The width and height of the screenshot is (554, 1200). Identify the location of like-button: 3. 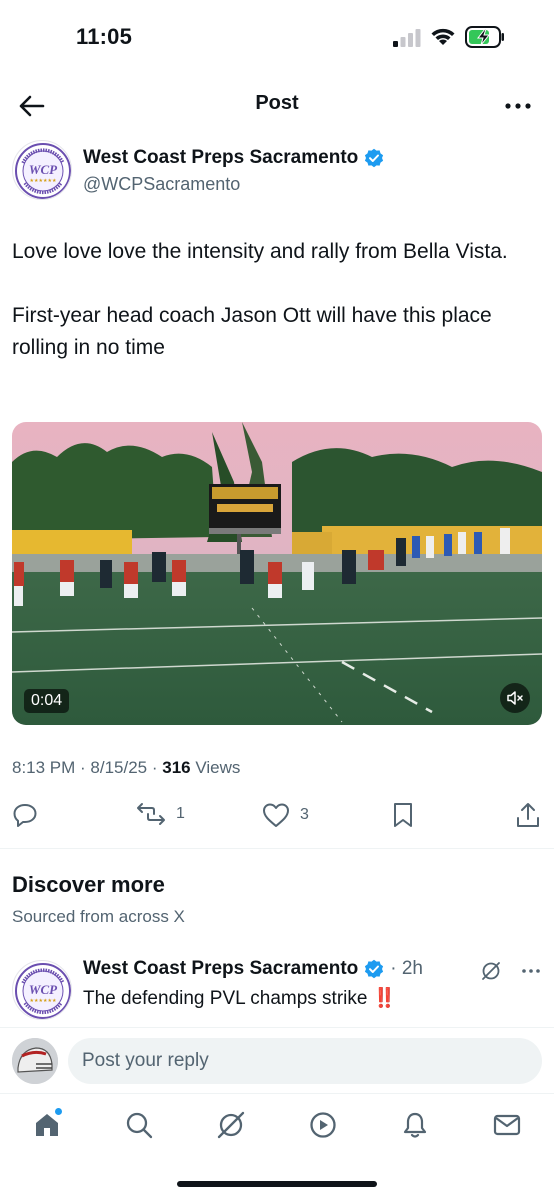
(285, 815).